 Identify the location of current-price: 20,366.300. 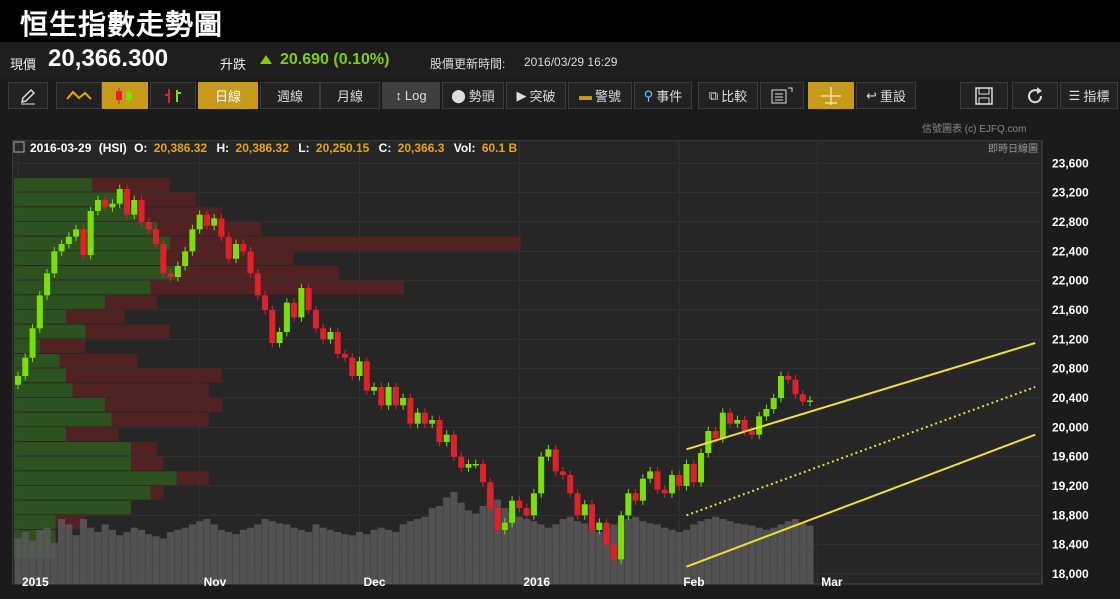
(108, 58).